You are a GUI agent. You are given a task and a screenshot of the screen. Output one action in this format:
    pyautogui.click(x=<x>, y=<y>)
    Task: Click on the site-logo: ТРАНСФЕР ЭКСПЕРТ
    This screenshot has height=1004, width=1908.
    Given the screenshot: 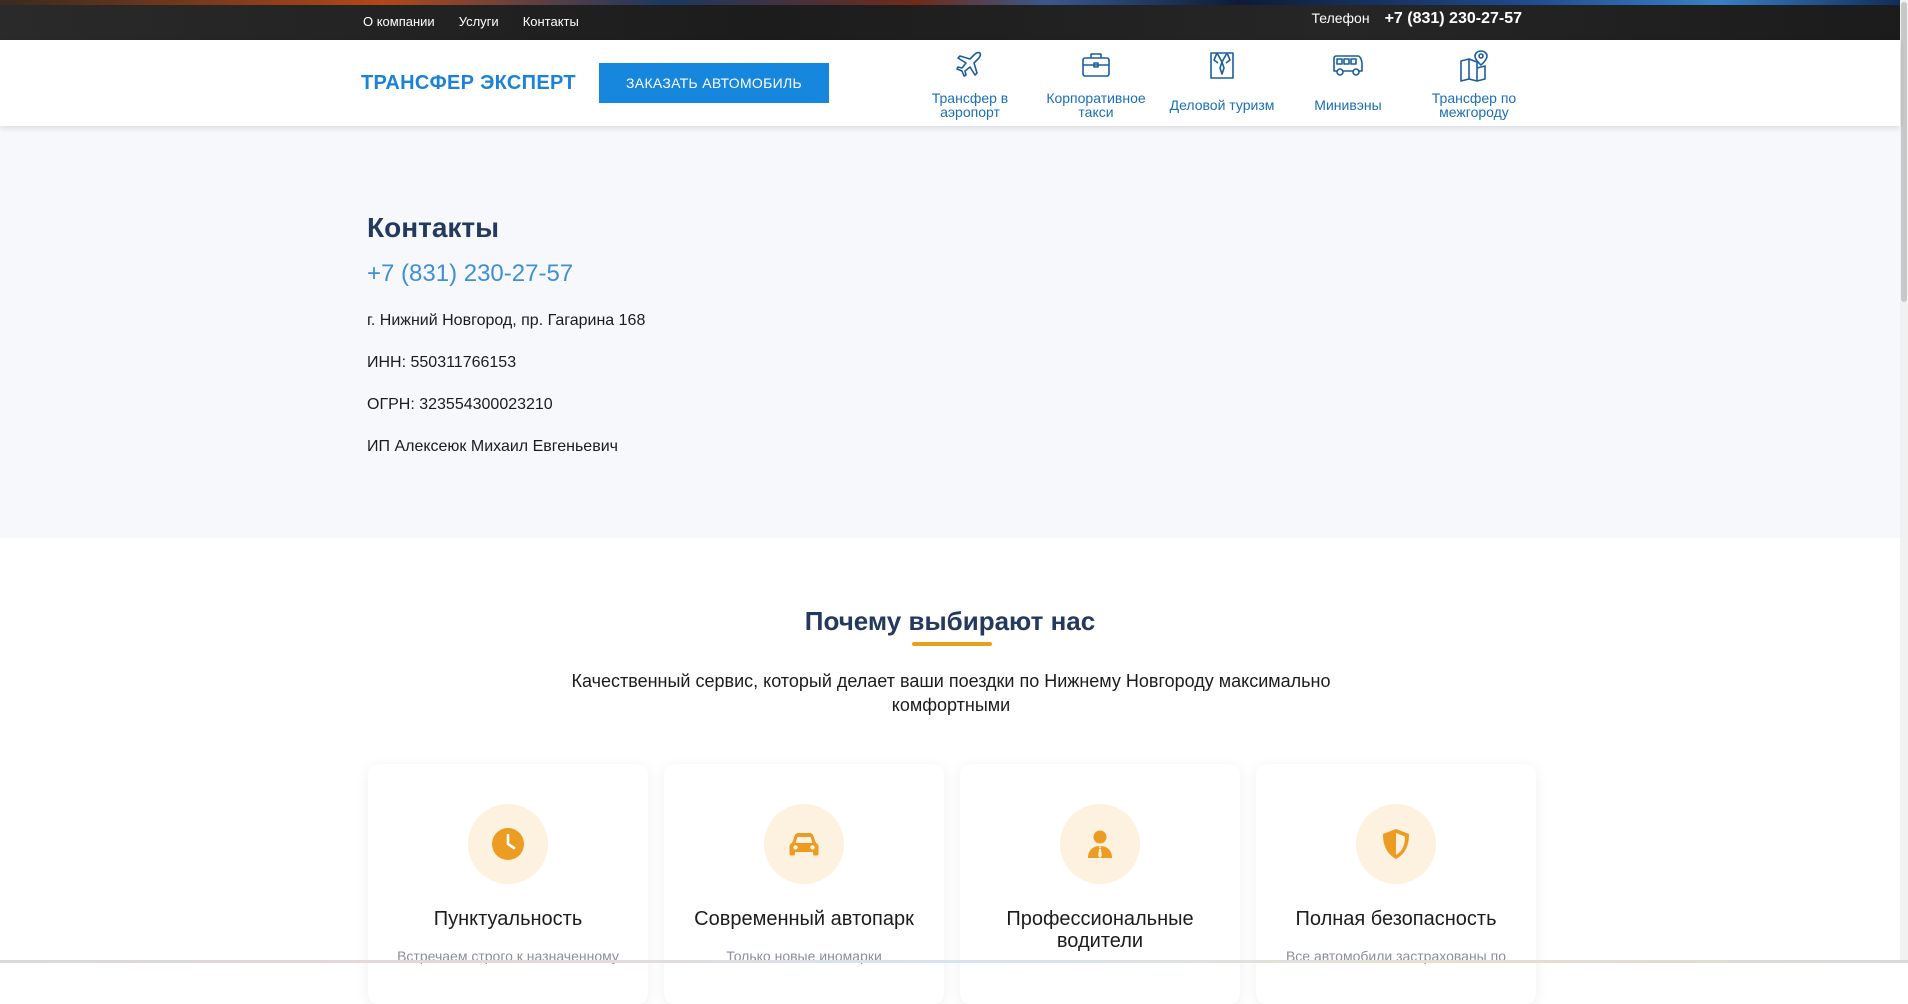 What is the action you would take?
    pyautogui.click(x=468, y=83)
    